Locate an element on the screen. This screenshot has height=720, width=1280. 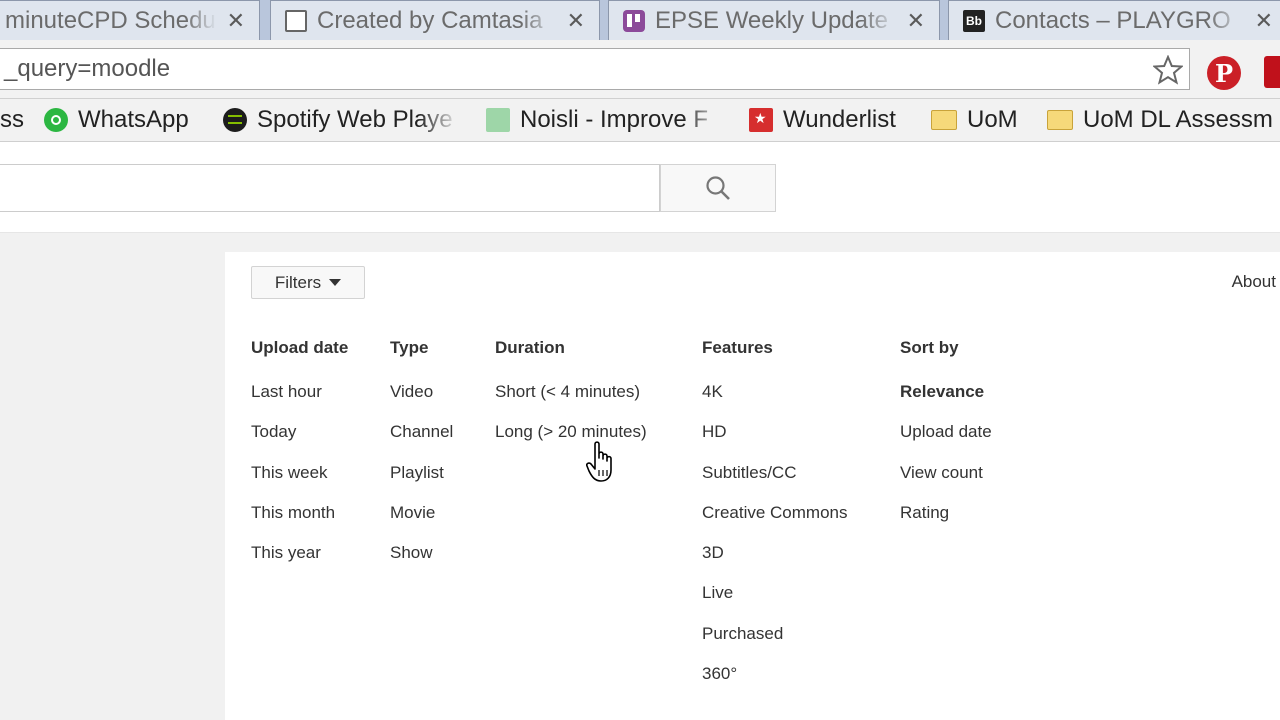
tab-1: minuteCPD Schedu ✕ is located at coordinates (130, 20).